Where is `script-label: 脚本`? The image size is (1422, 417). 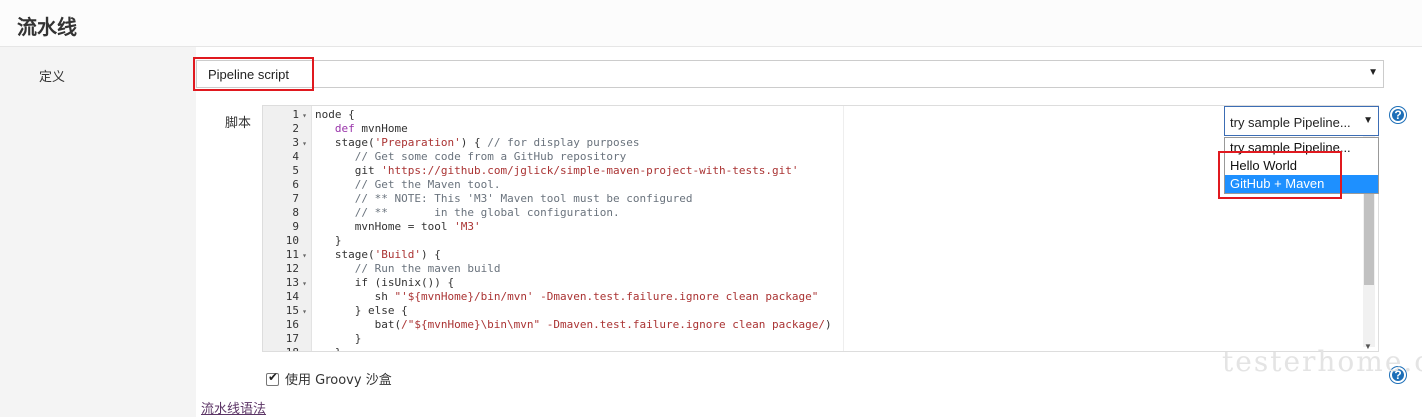
script-label: 脚本 is located at coordinates (238, 123).